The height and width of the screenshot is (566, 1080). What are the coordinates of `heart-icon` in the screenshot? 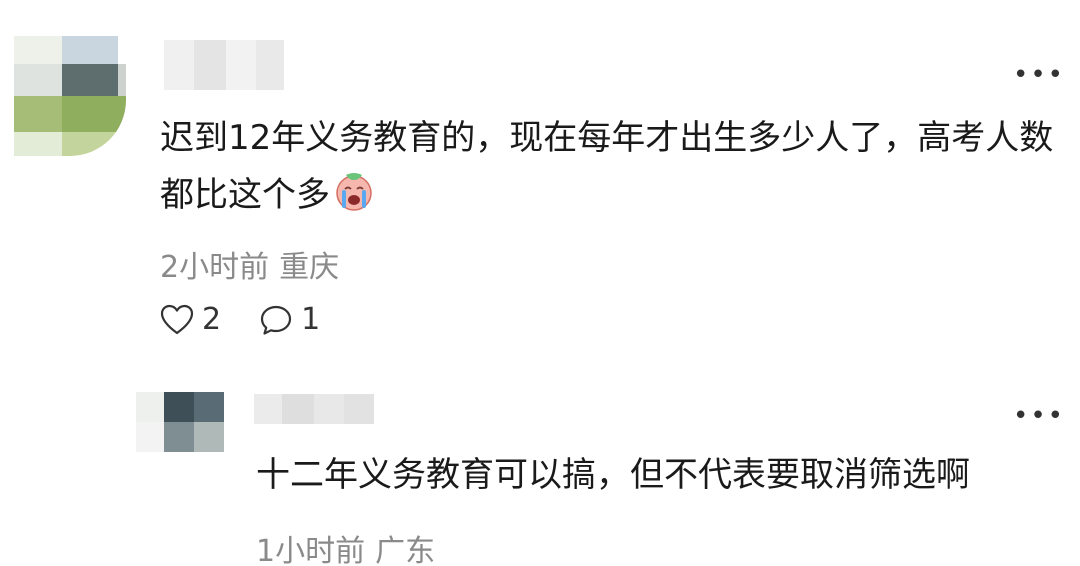 It's located at (177, 319).